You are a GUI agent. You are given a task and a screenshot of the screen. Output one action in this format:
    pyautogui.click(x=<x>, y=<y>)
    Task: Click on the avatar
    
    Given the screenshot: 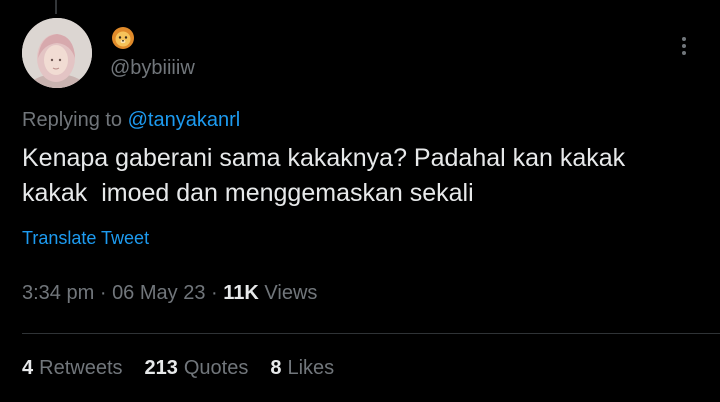 What is the action you would take?
    pyautogui.click(x=57, y=53)
    